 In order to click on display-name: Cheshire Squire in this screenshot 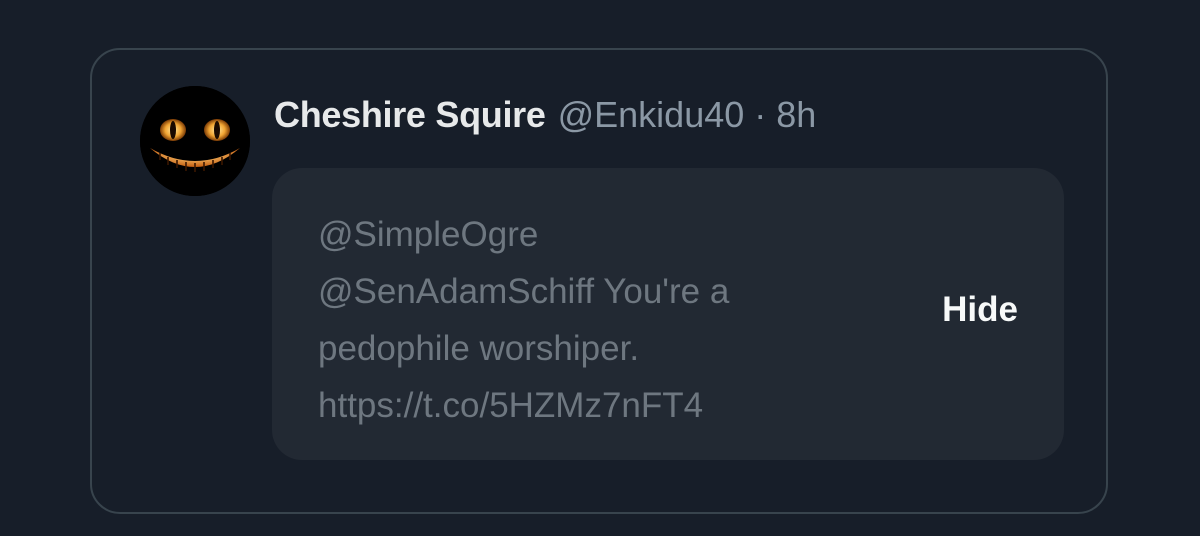, I will do `click(410, 115)`.